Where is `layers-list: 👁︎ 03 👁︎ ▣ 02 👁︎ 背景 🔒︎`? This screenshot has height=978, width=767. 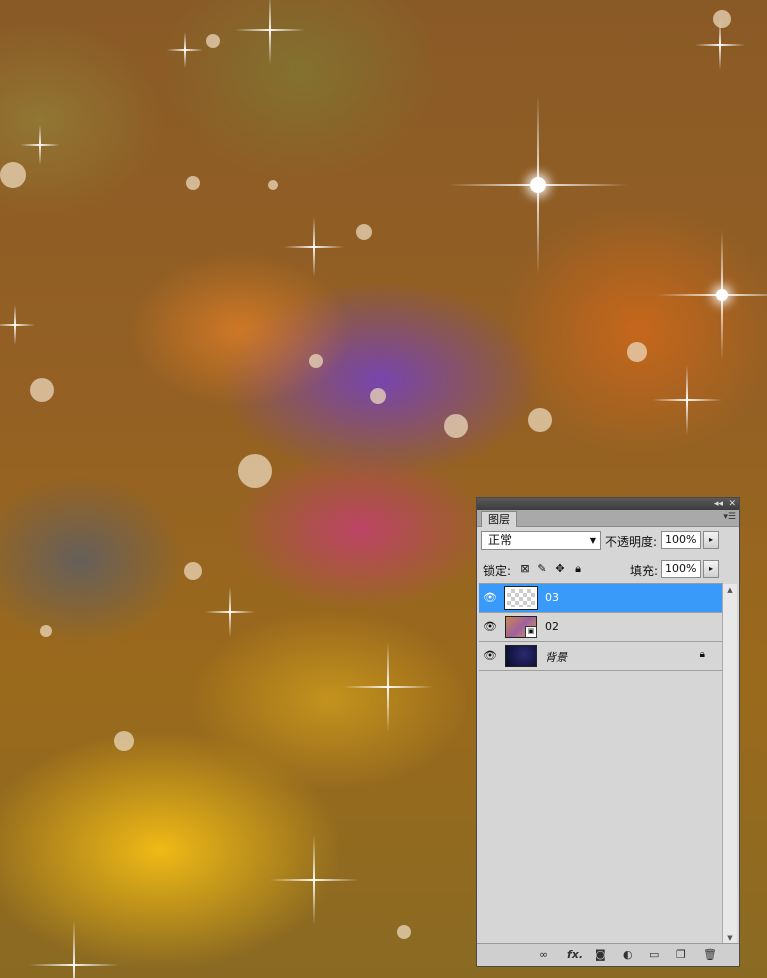 layers-list: 👁︎ 03 👁︎ ▣ 02 👁︎ 背景 🔒︎ is located at coordinates (601, 763).